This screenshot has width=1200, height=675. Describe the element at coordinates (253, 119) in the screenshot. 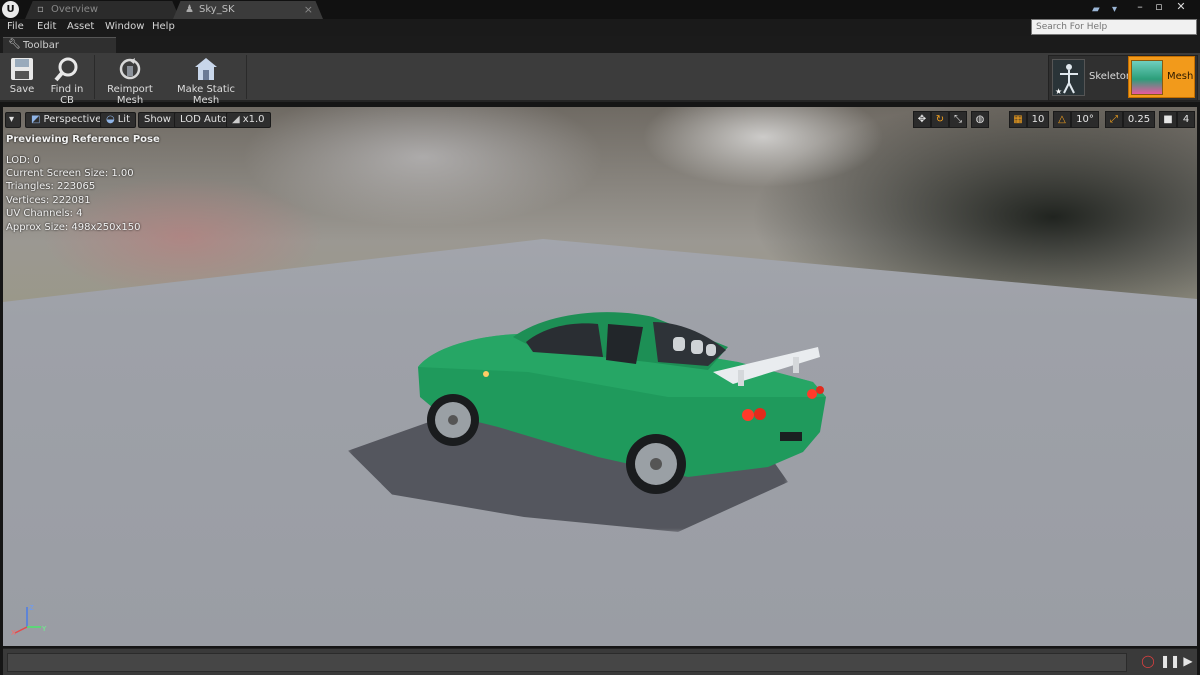

I see `play-speed-label: x1.0` at that location.